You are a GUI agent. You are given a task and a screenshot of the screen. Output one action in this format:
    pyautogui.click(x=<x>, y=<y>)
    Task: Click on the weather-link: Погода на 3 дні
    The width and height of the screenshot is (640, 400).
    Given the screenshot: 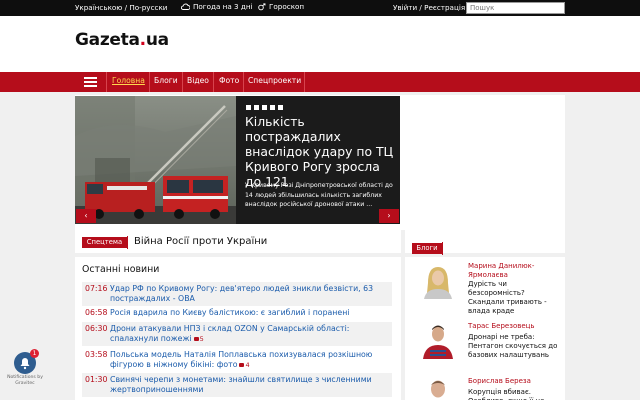 What is the action you would take?
    pyautogui.click(x=217, y=6)
    